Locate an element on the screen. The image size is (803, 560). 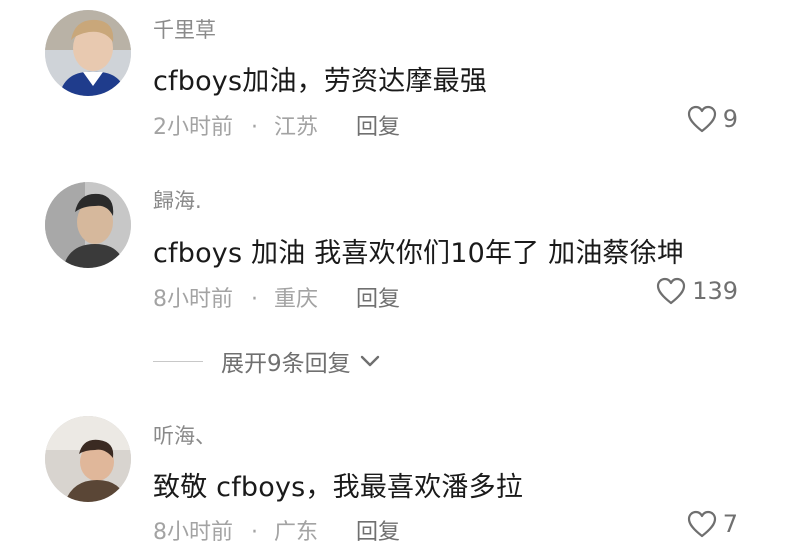
like-button: 7 is located at coordinates (712, 524).